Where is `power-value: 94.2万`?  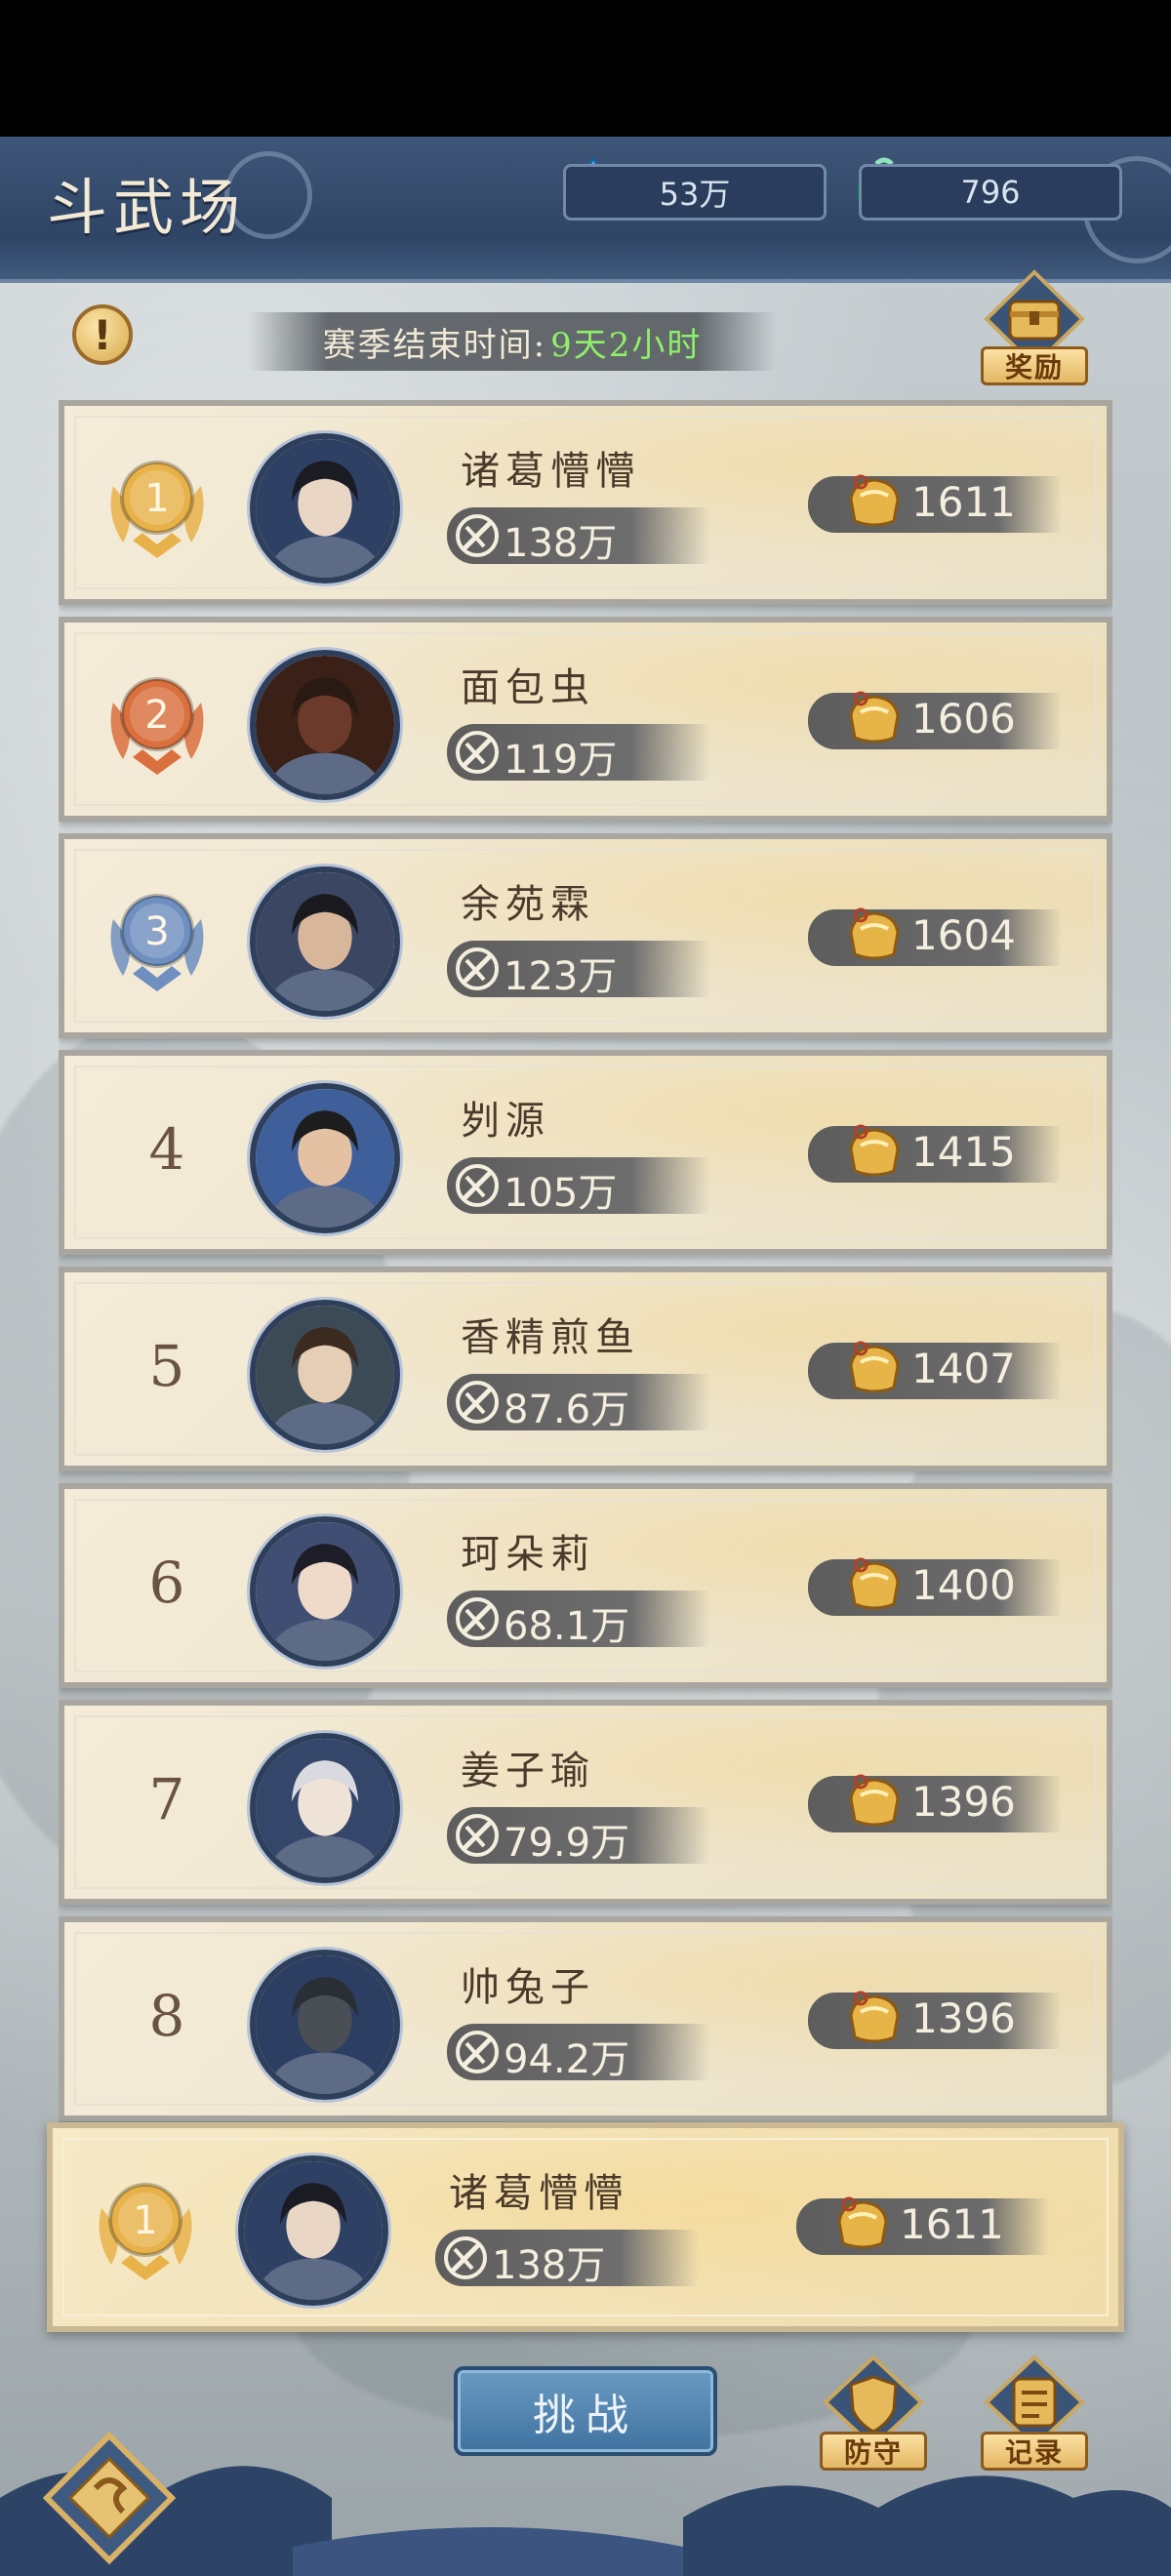
power-value: 94.2万 is located at coordinates (567, 2059).